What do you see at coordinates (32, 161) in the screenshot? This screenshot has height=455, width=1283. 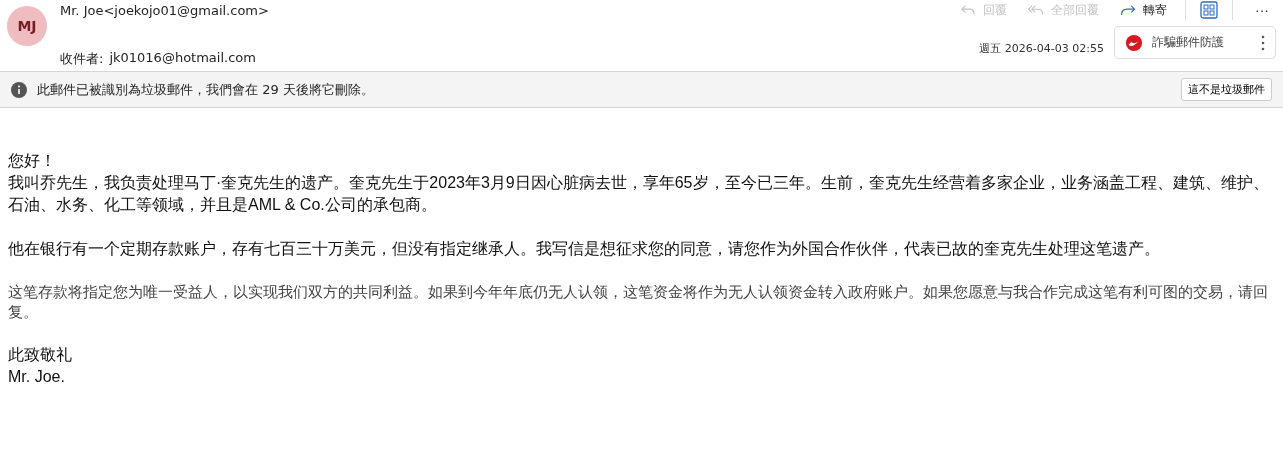 I see `body-text: 您好！` at bounding box center [32, 161].